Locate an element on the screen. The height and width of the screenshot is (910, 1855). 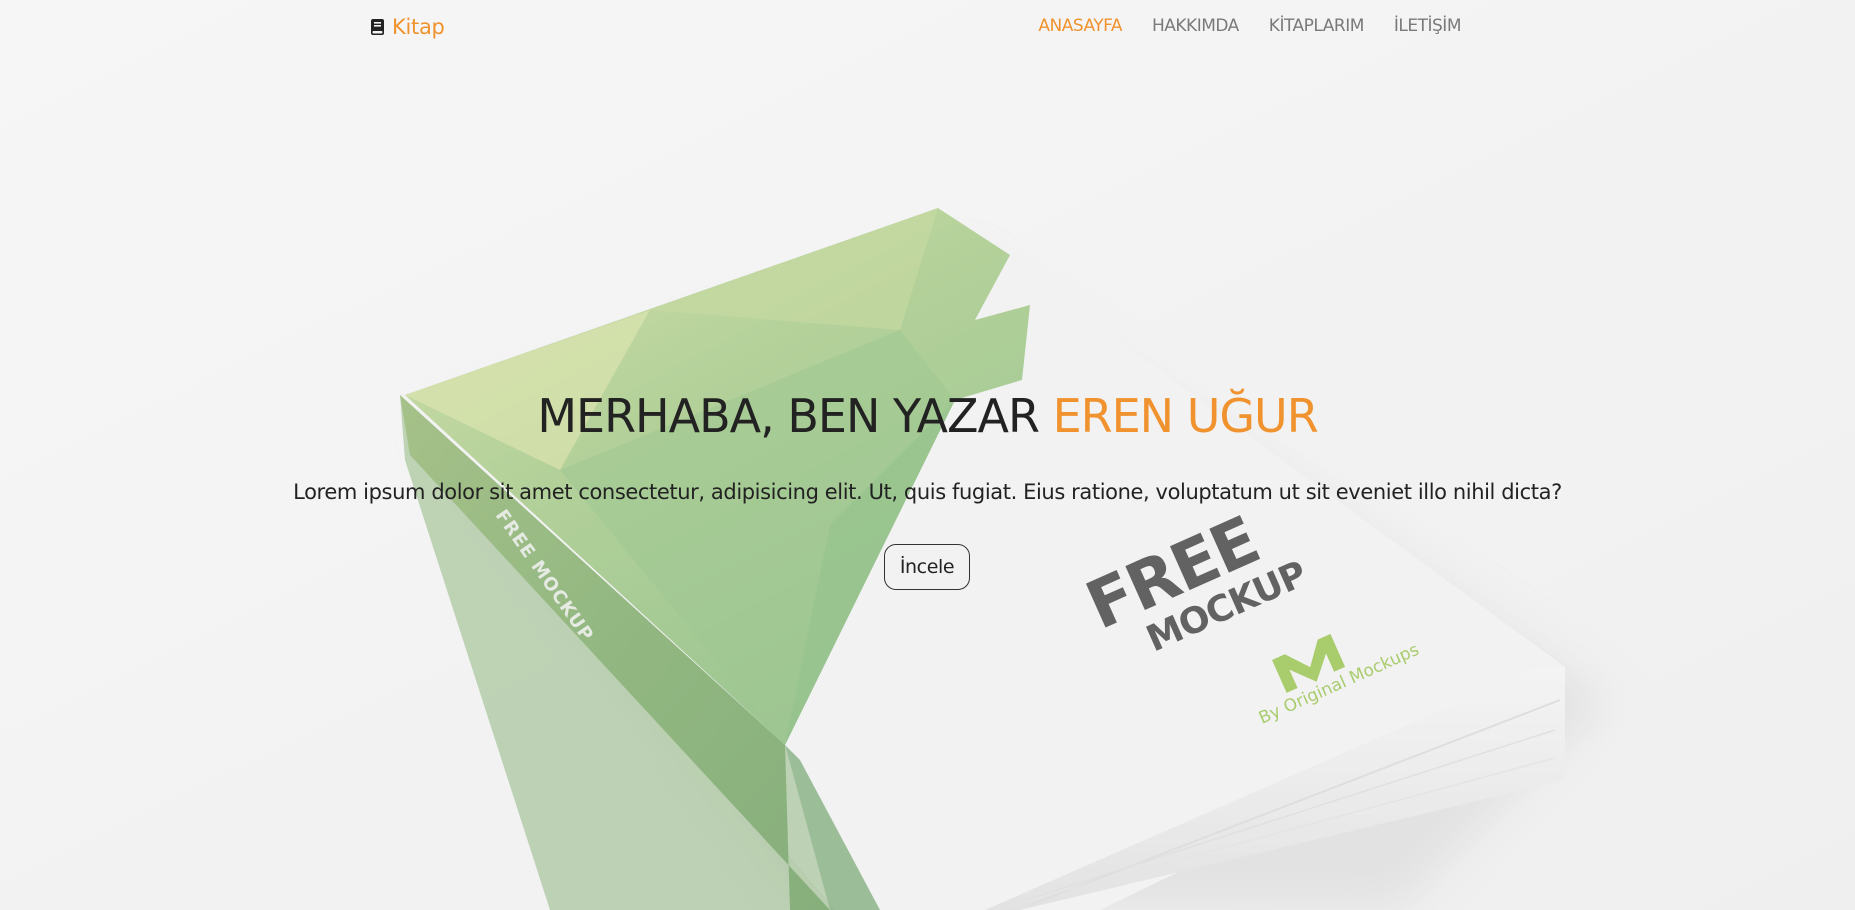
brand-name: Kitap is located at coordinates (418, 27).